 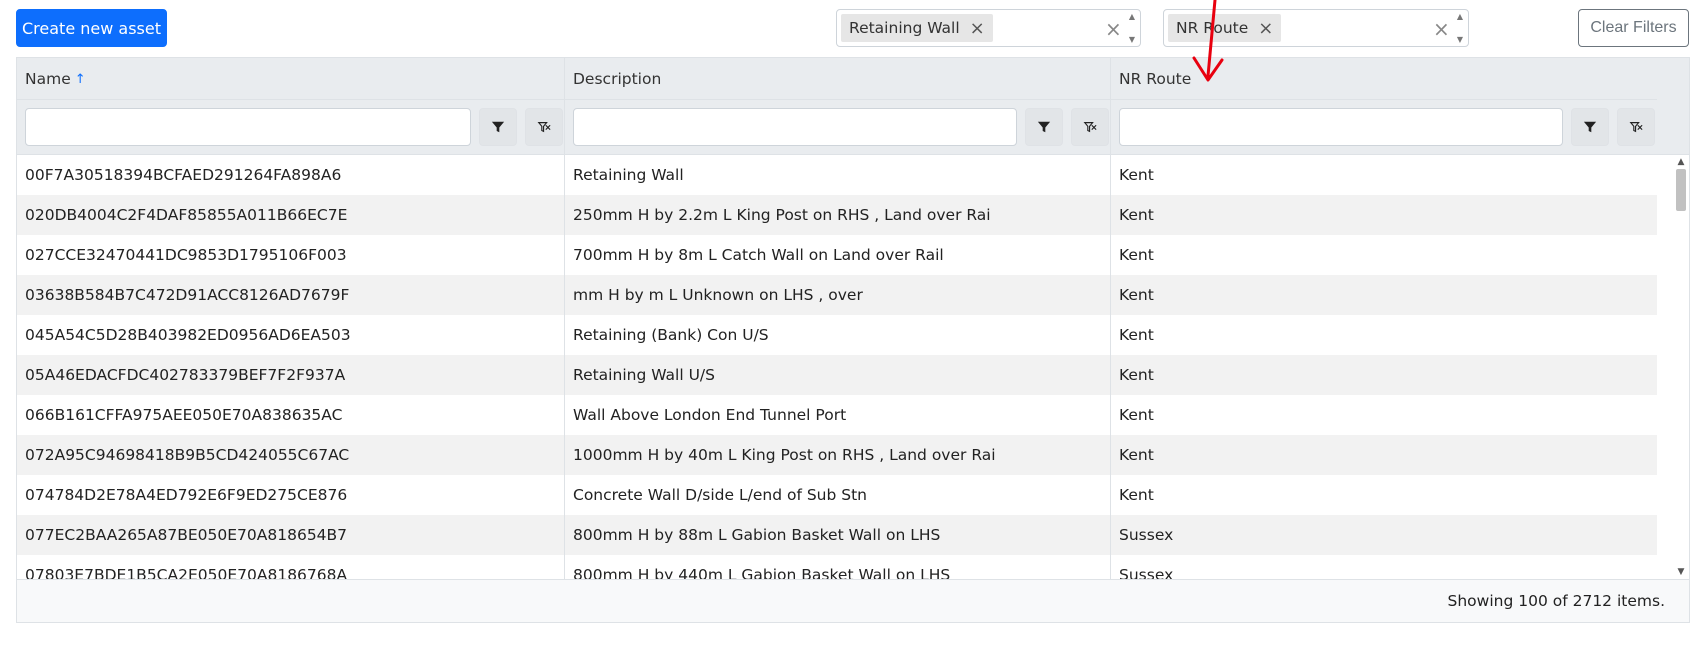 I want to click on route-clear-filter-button, so click(x=1636, y=127).